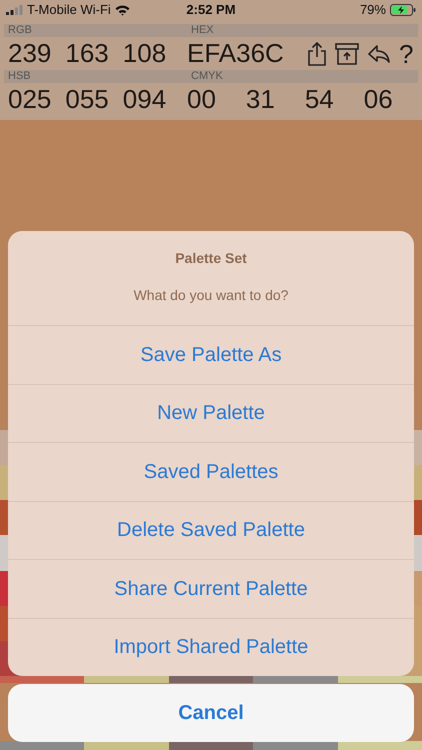 This screenshot has width=422, height=750. What do you see at coordinates (211, 413) in the screenshot?
I see `sheet-action: New Palette` at bounding box center [211, 413].